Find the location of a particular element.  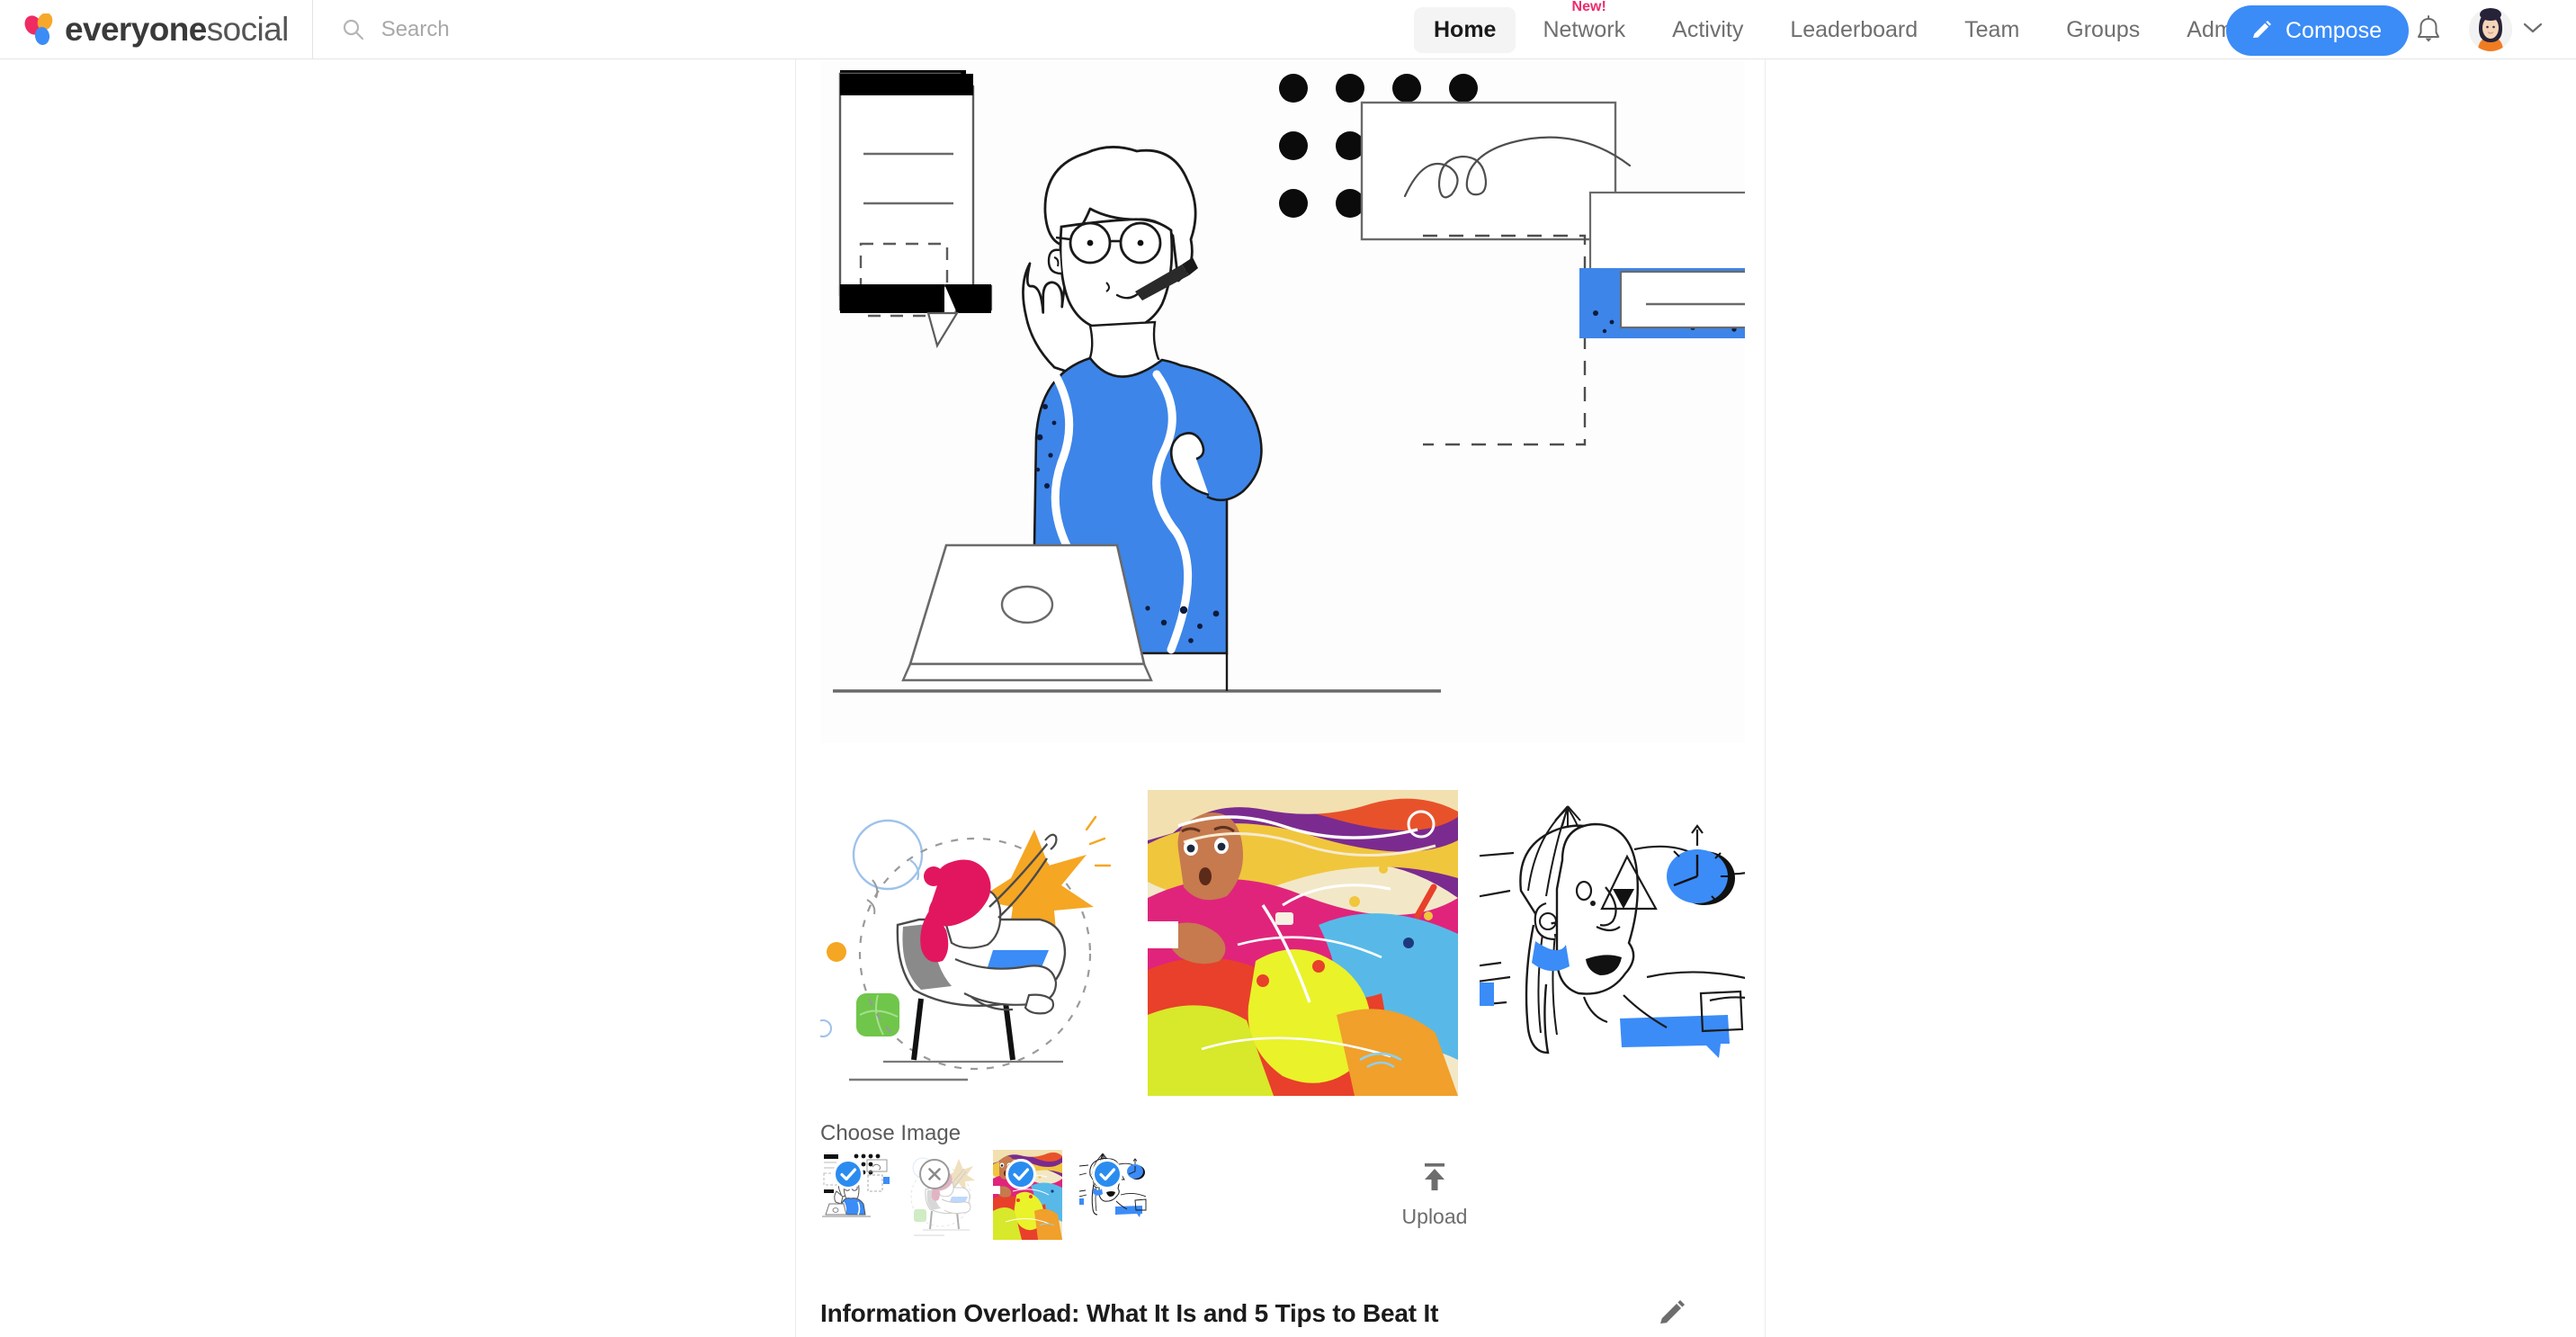

user-avatar is located at coordinates (2490, 30).